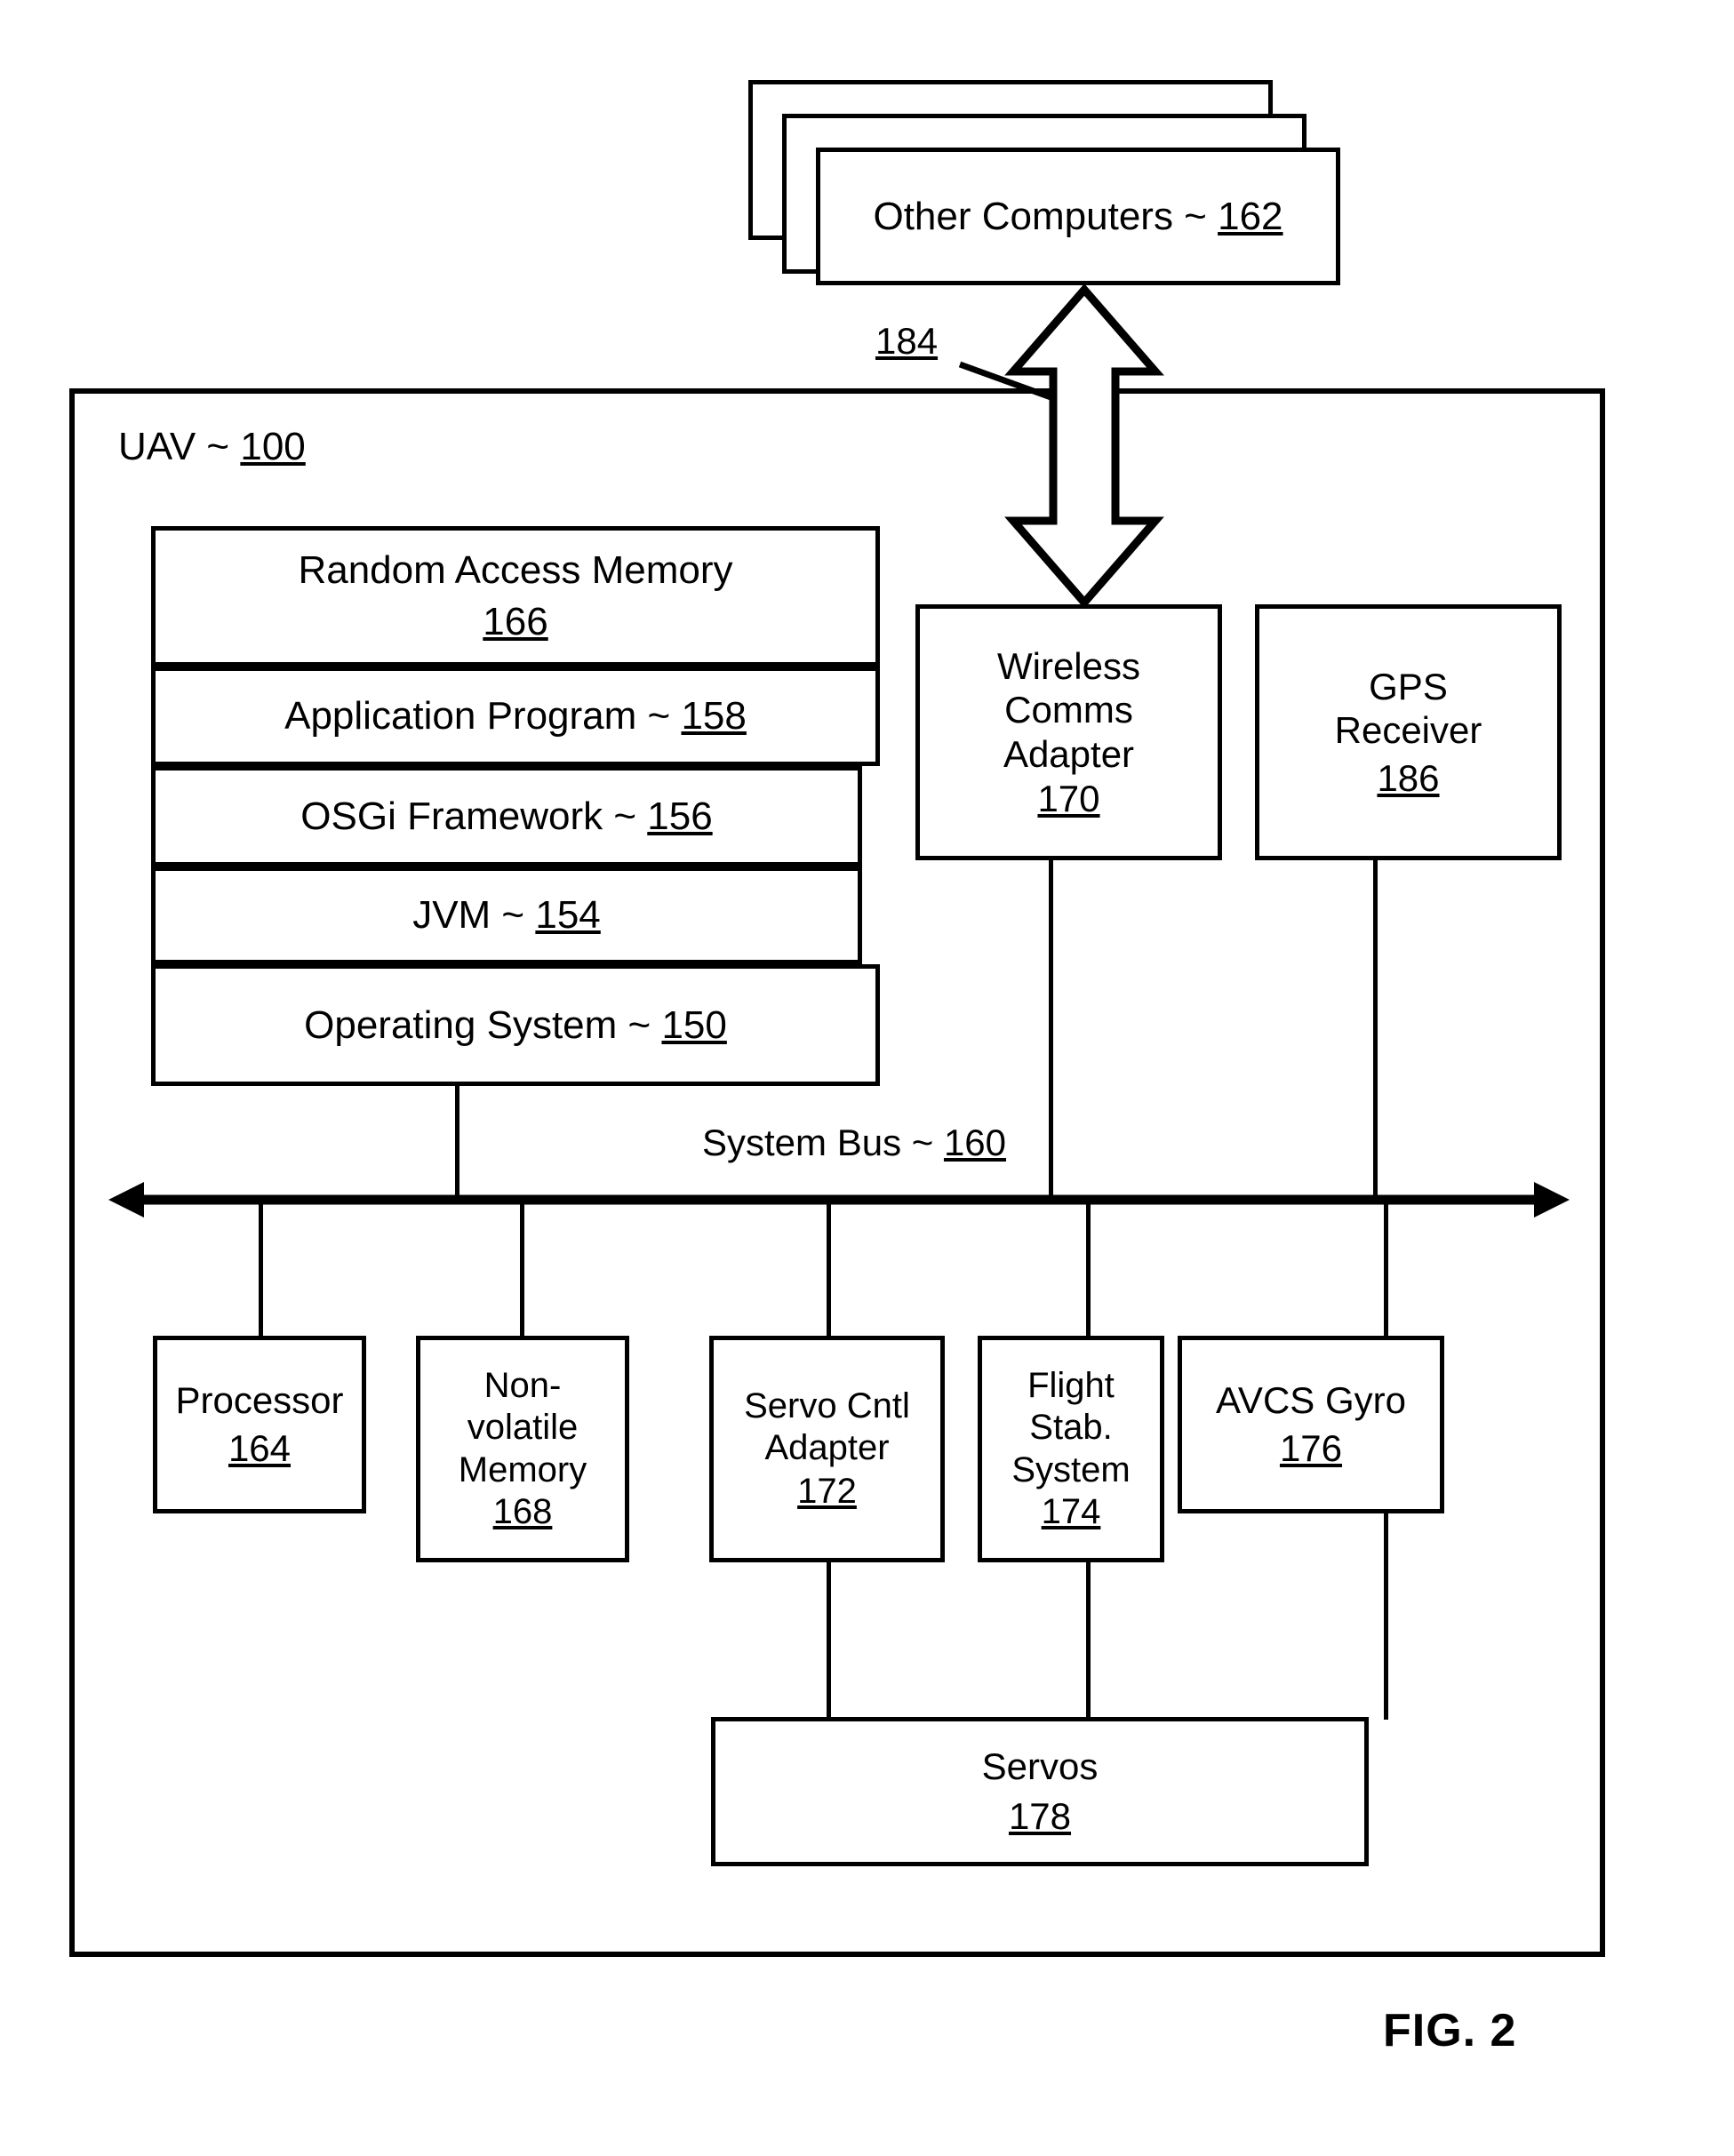 The height and width of the screenshot is (2156, 1734). I want to click on system-bus-text: System Bus ~, so click(823, 1142).